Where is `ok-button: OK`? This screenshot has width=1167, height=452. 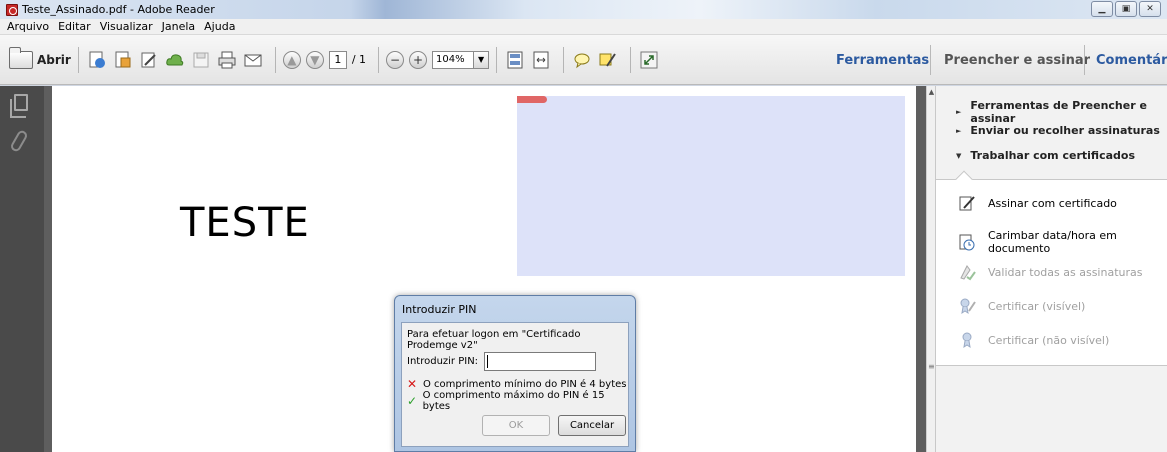 ok-button: OK is located at coordinates (516, 425).